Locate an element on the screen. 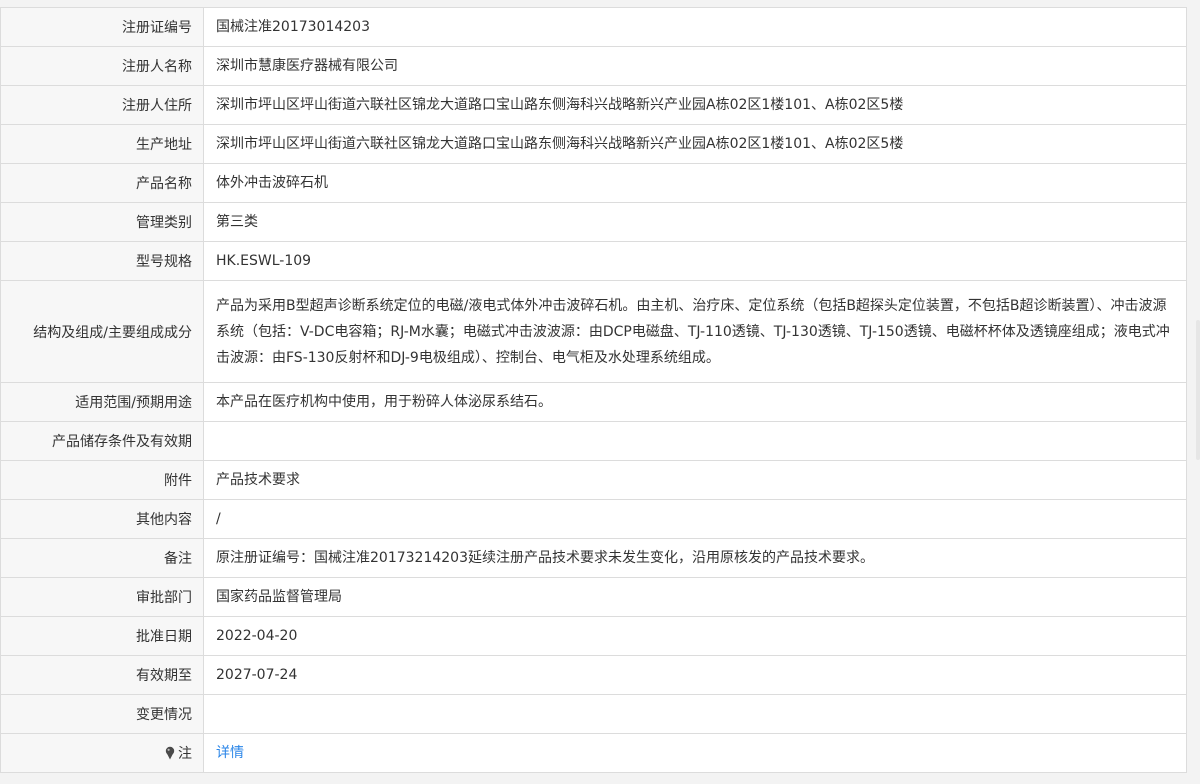 The width and height of the screenshot is (1200, 784). note-label-cell: 注 is located at coordinates (102, 753).